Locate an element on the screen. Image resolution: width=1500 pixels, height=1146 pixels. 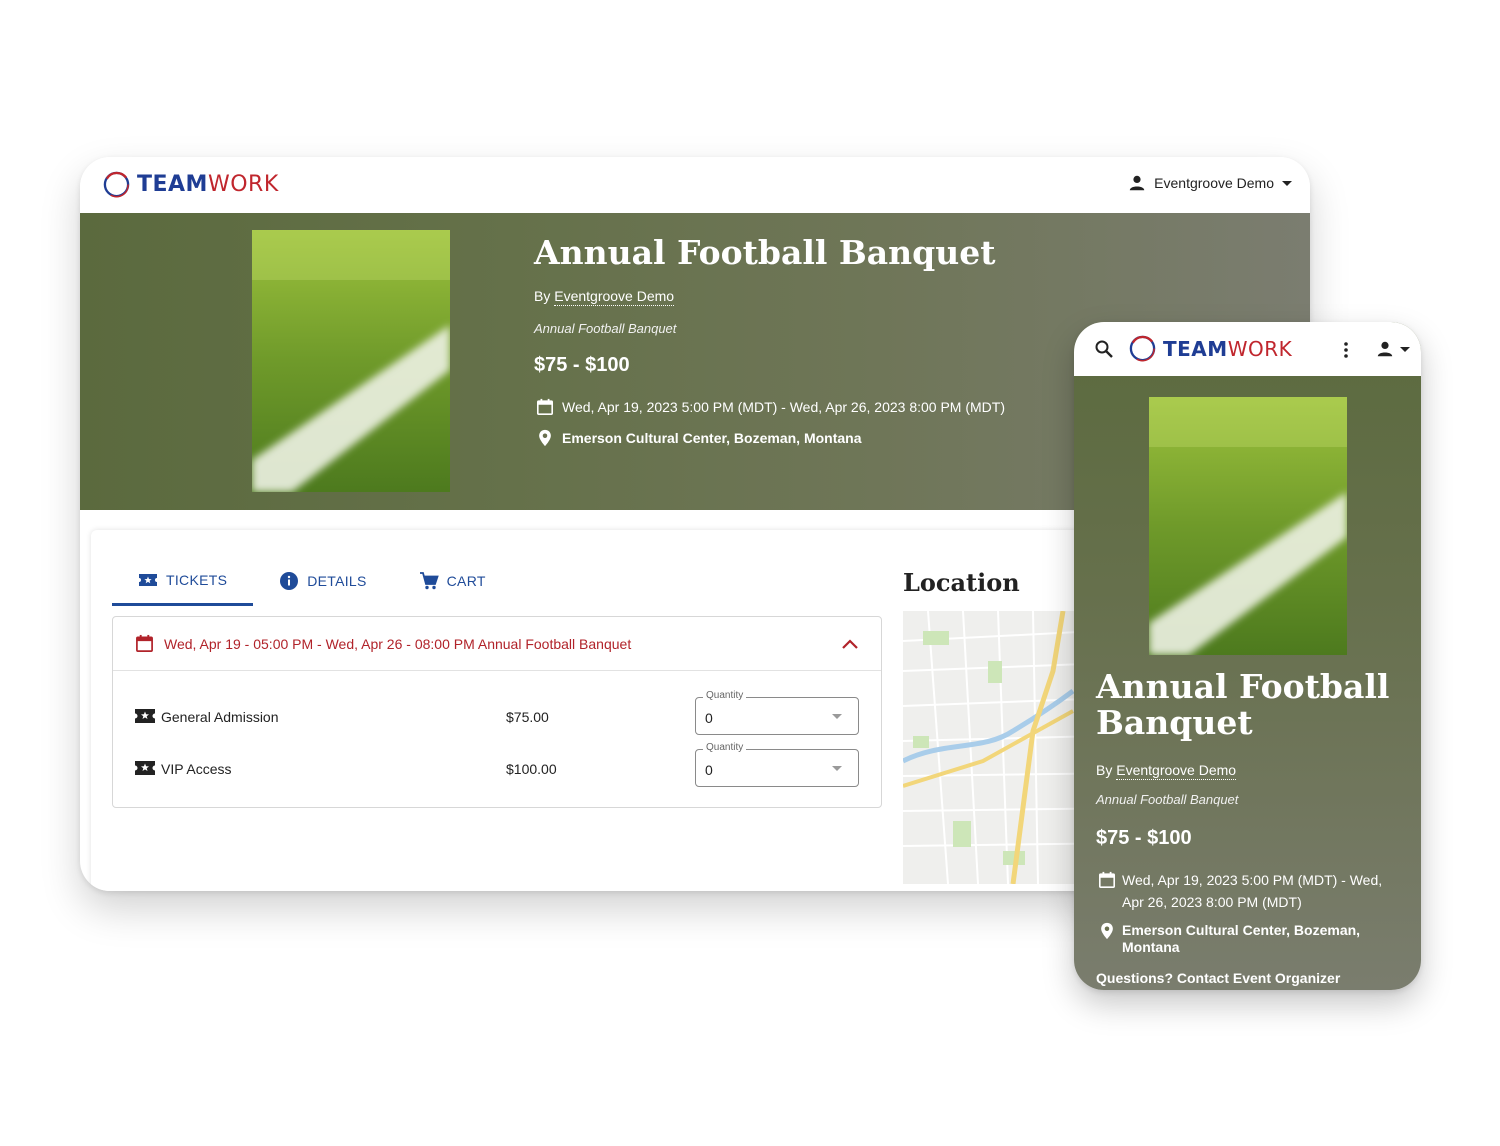
contact-organizer-link: Questions? Contact Event Organizer is located at coordinates (1218, 978).